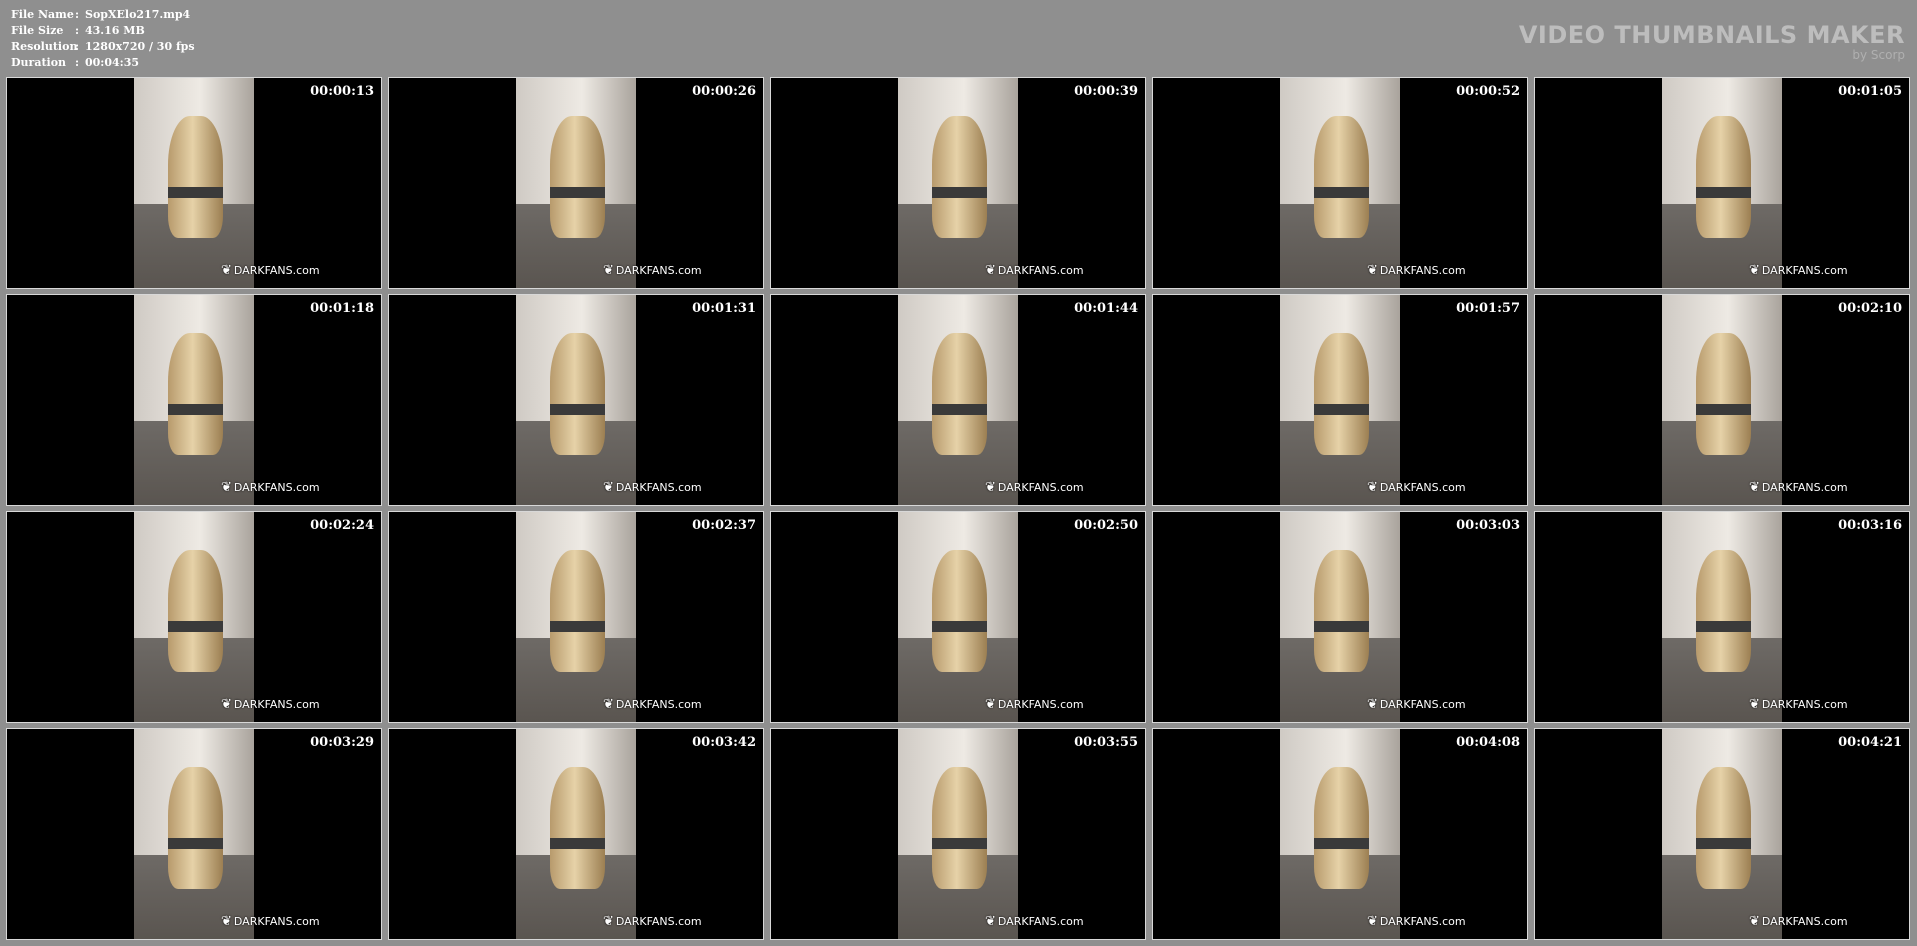 This screenshot has width=1917, height=946. Describe the element at coordinates (1106, 91) in the screenshot. I see `timestamp: 00:00:39` at that location.